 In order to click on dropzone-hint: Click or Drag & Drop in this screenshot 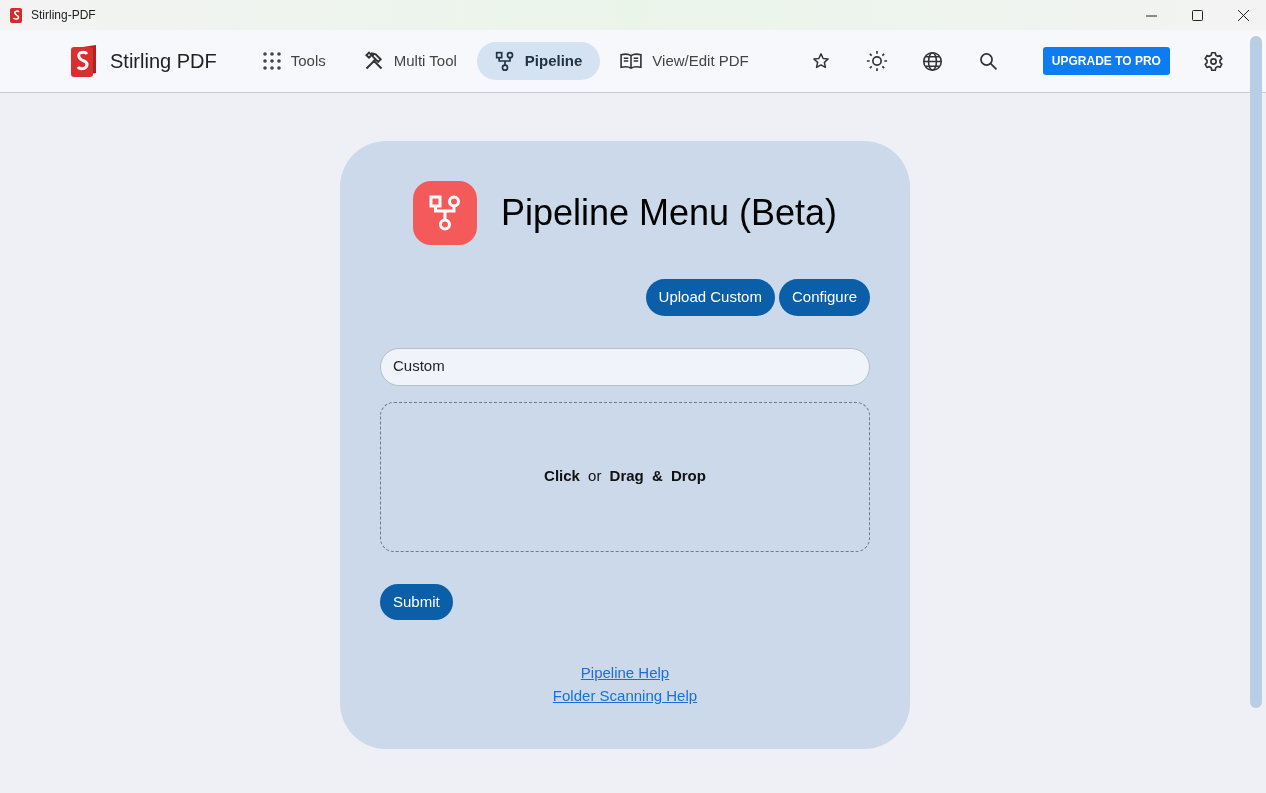, I will do `click(625, 476)`.